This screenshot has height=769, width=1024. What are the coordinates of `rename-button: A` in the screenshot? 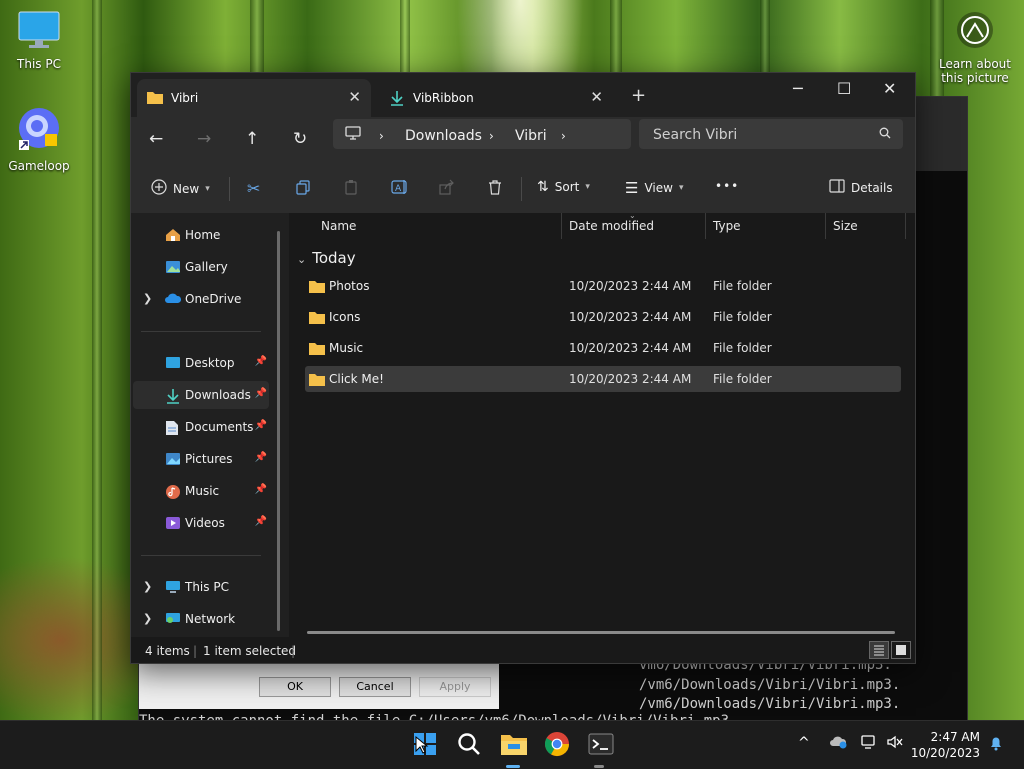 It's located at (400, 188).